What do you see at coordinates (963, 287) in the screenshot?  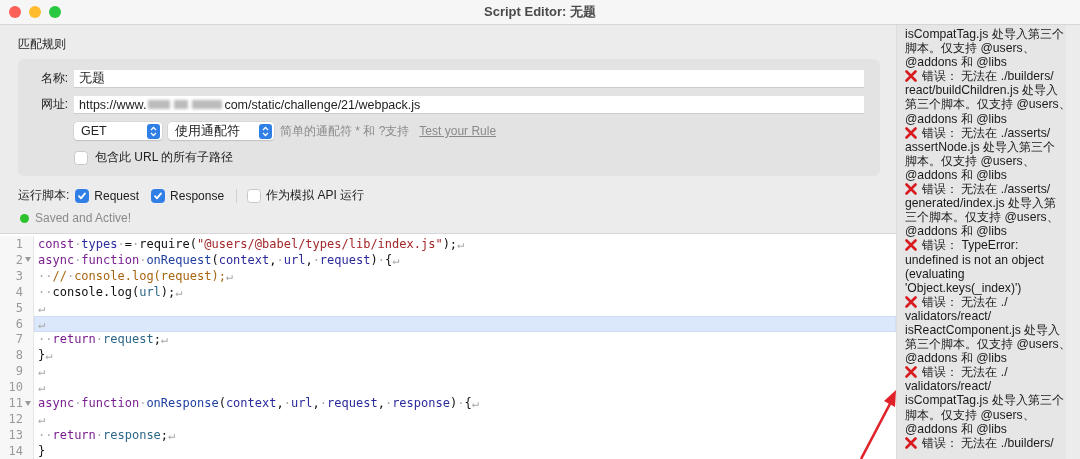 I see `log-text: 'Object.keys(_index)')` at bounding box center [963, 287].